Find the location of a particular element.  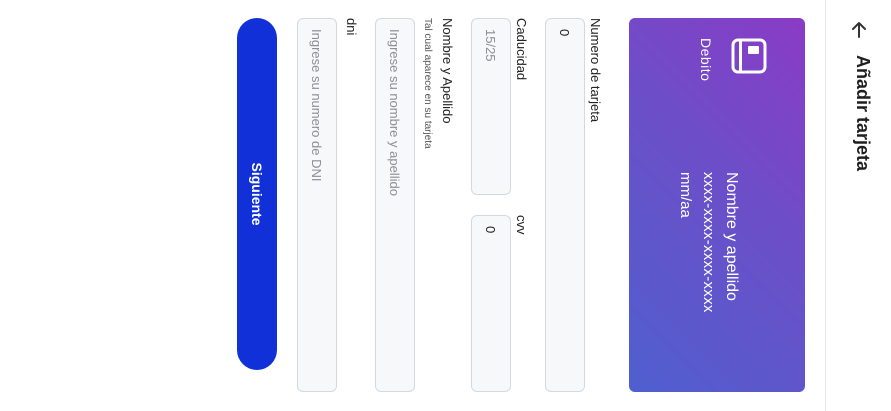

arrow-left-icon is located at coordinates (859, 30).